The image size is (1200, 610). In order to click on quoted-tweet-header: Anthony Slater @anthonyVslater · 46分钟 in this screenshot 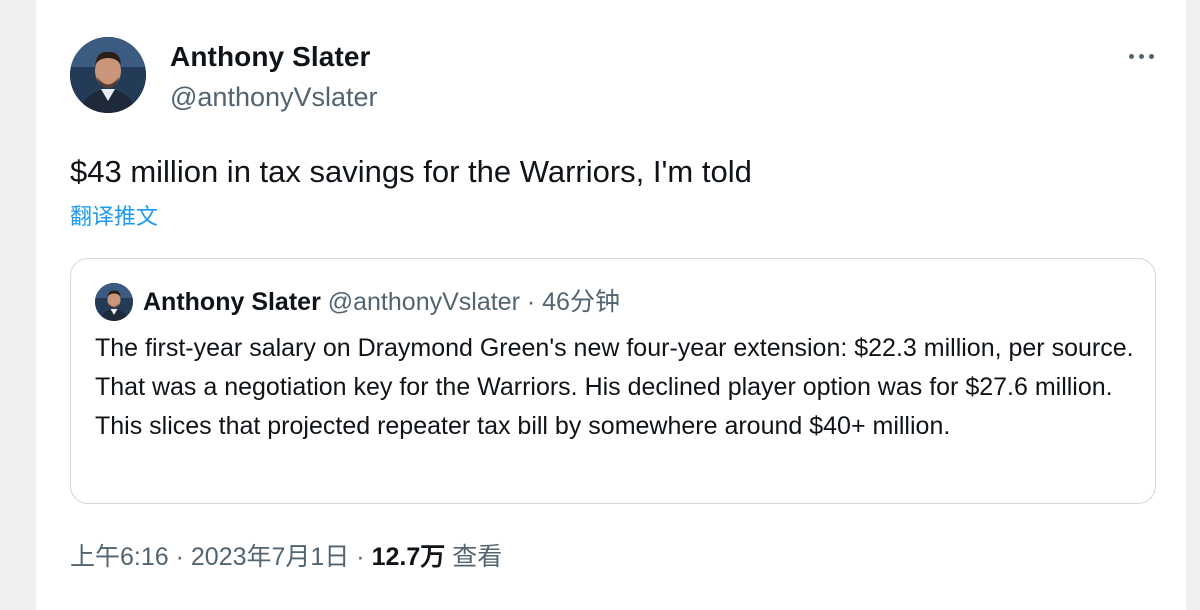, I will do `click(381, 302)`.